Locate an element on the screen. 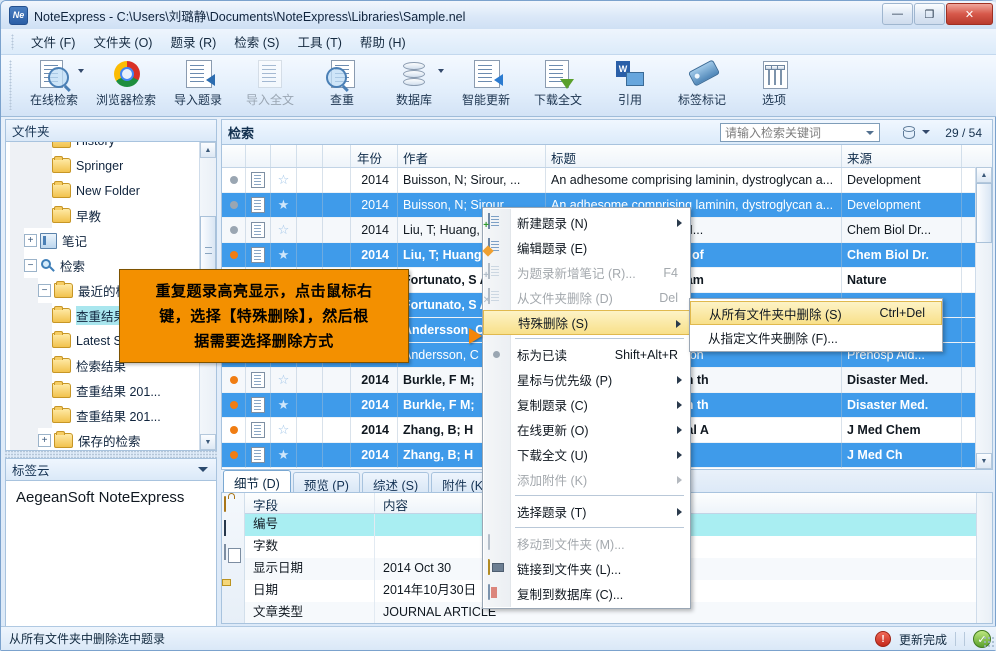  menu-item-online-update: 在线更新 (O) is located at coordinates (586, 429).